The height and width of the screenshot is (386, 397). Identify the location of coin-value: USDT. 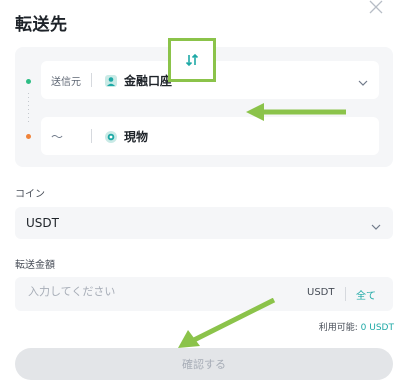
(42, 223).